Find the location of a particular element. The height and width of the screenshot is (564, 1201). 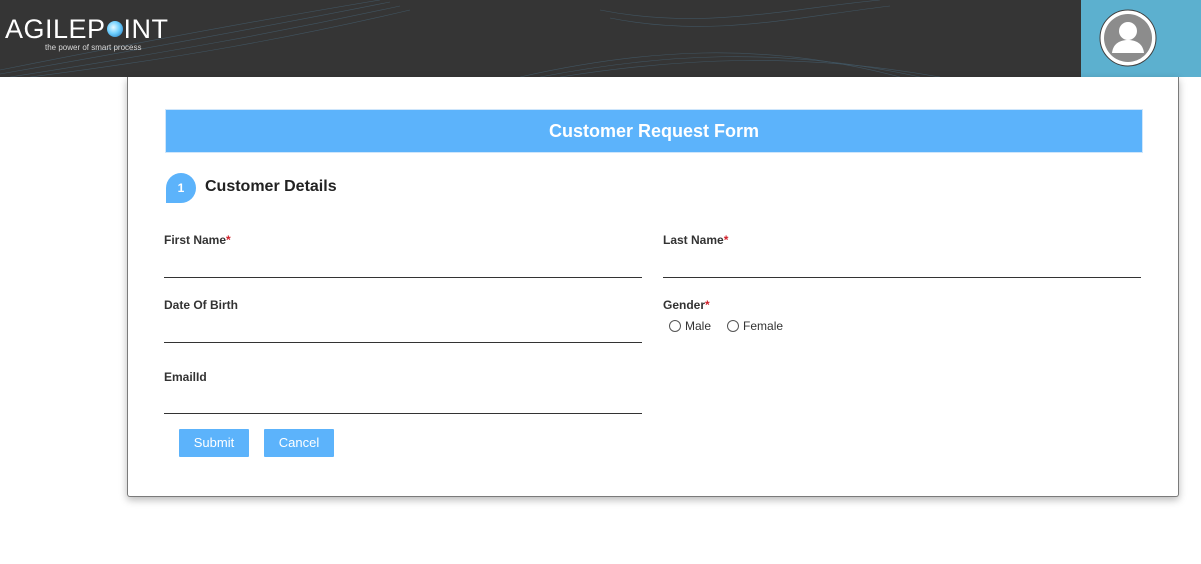

step-number-badge: 1 is located at coordinates (181, 188).